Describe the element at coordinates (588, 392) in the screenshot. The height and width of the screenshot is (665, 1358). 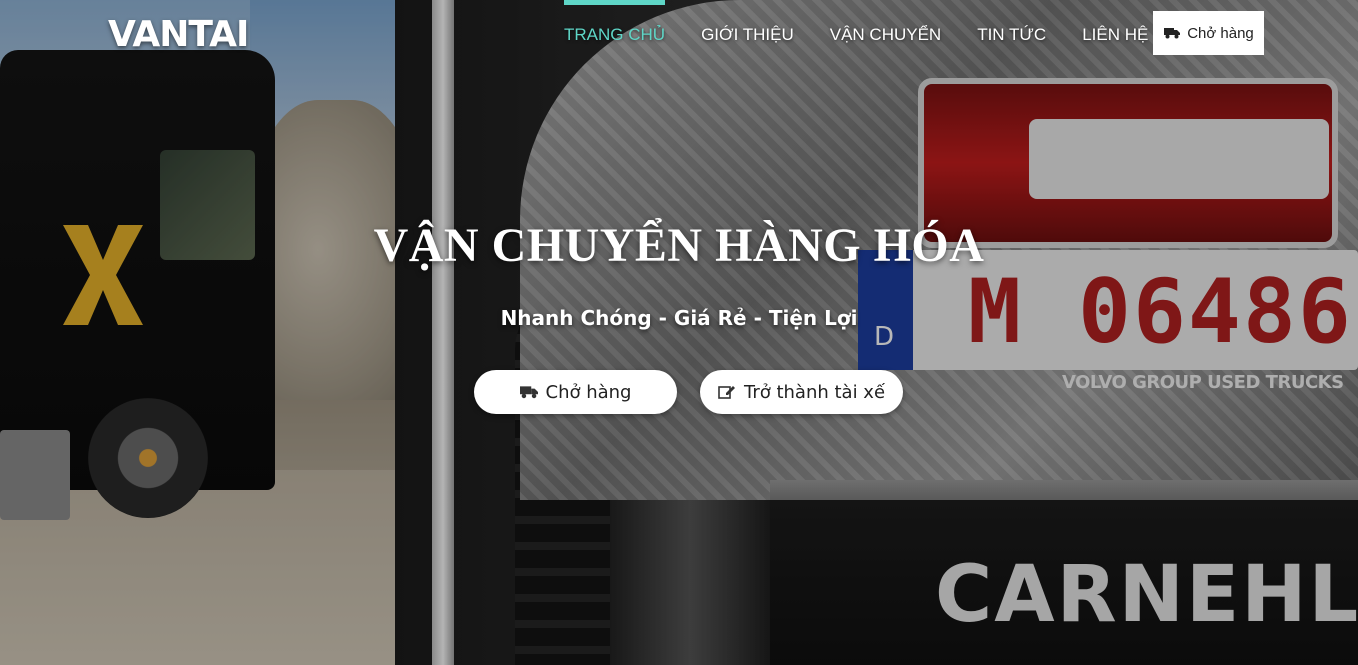
I see `ship-button-label: Chở hàng` at that location.